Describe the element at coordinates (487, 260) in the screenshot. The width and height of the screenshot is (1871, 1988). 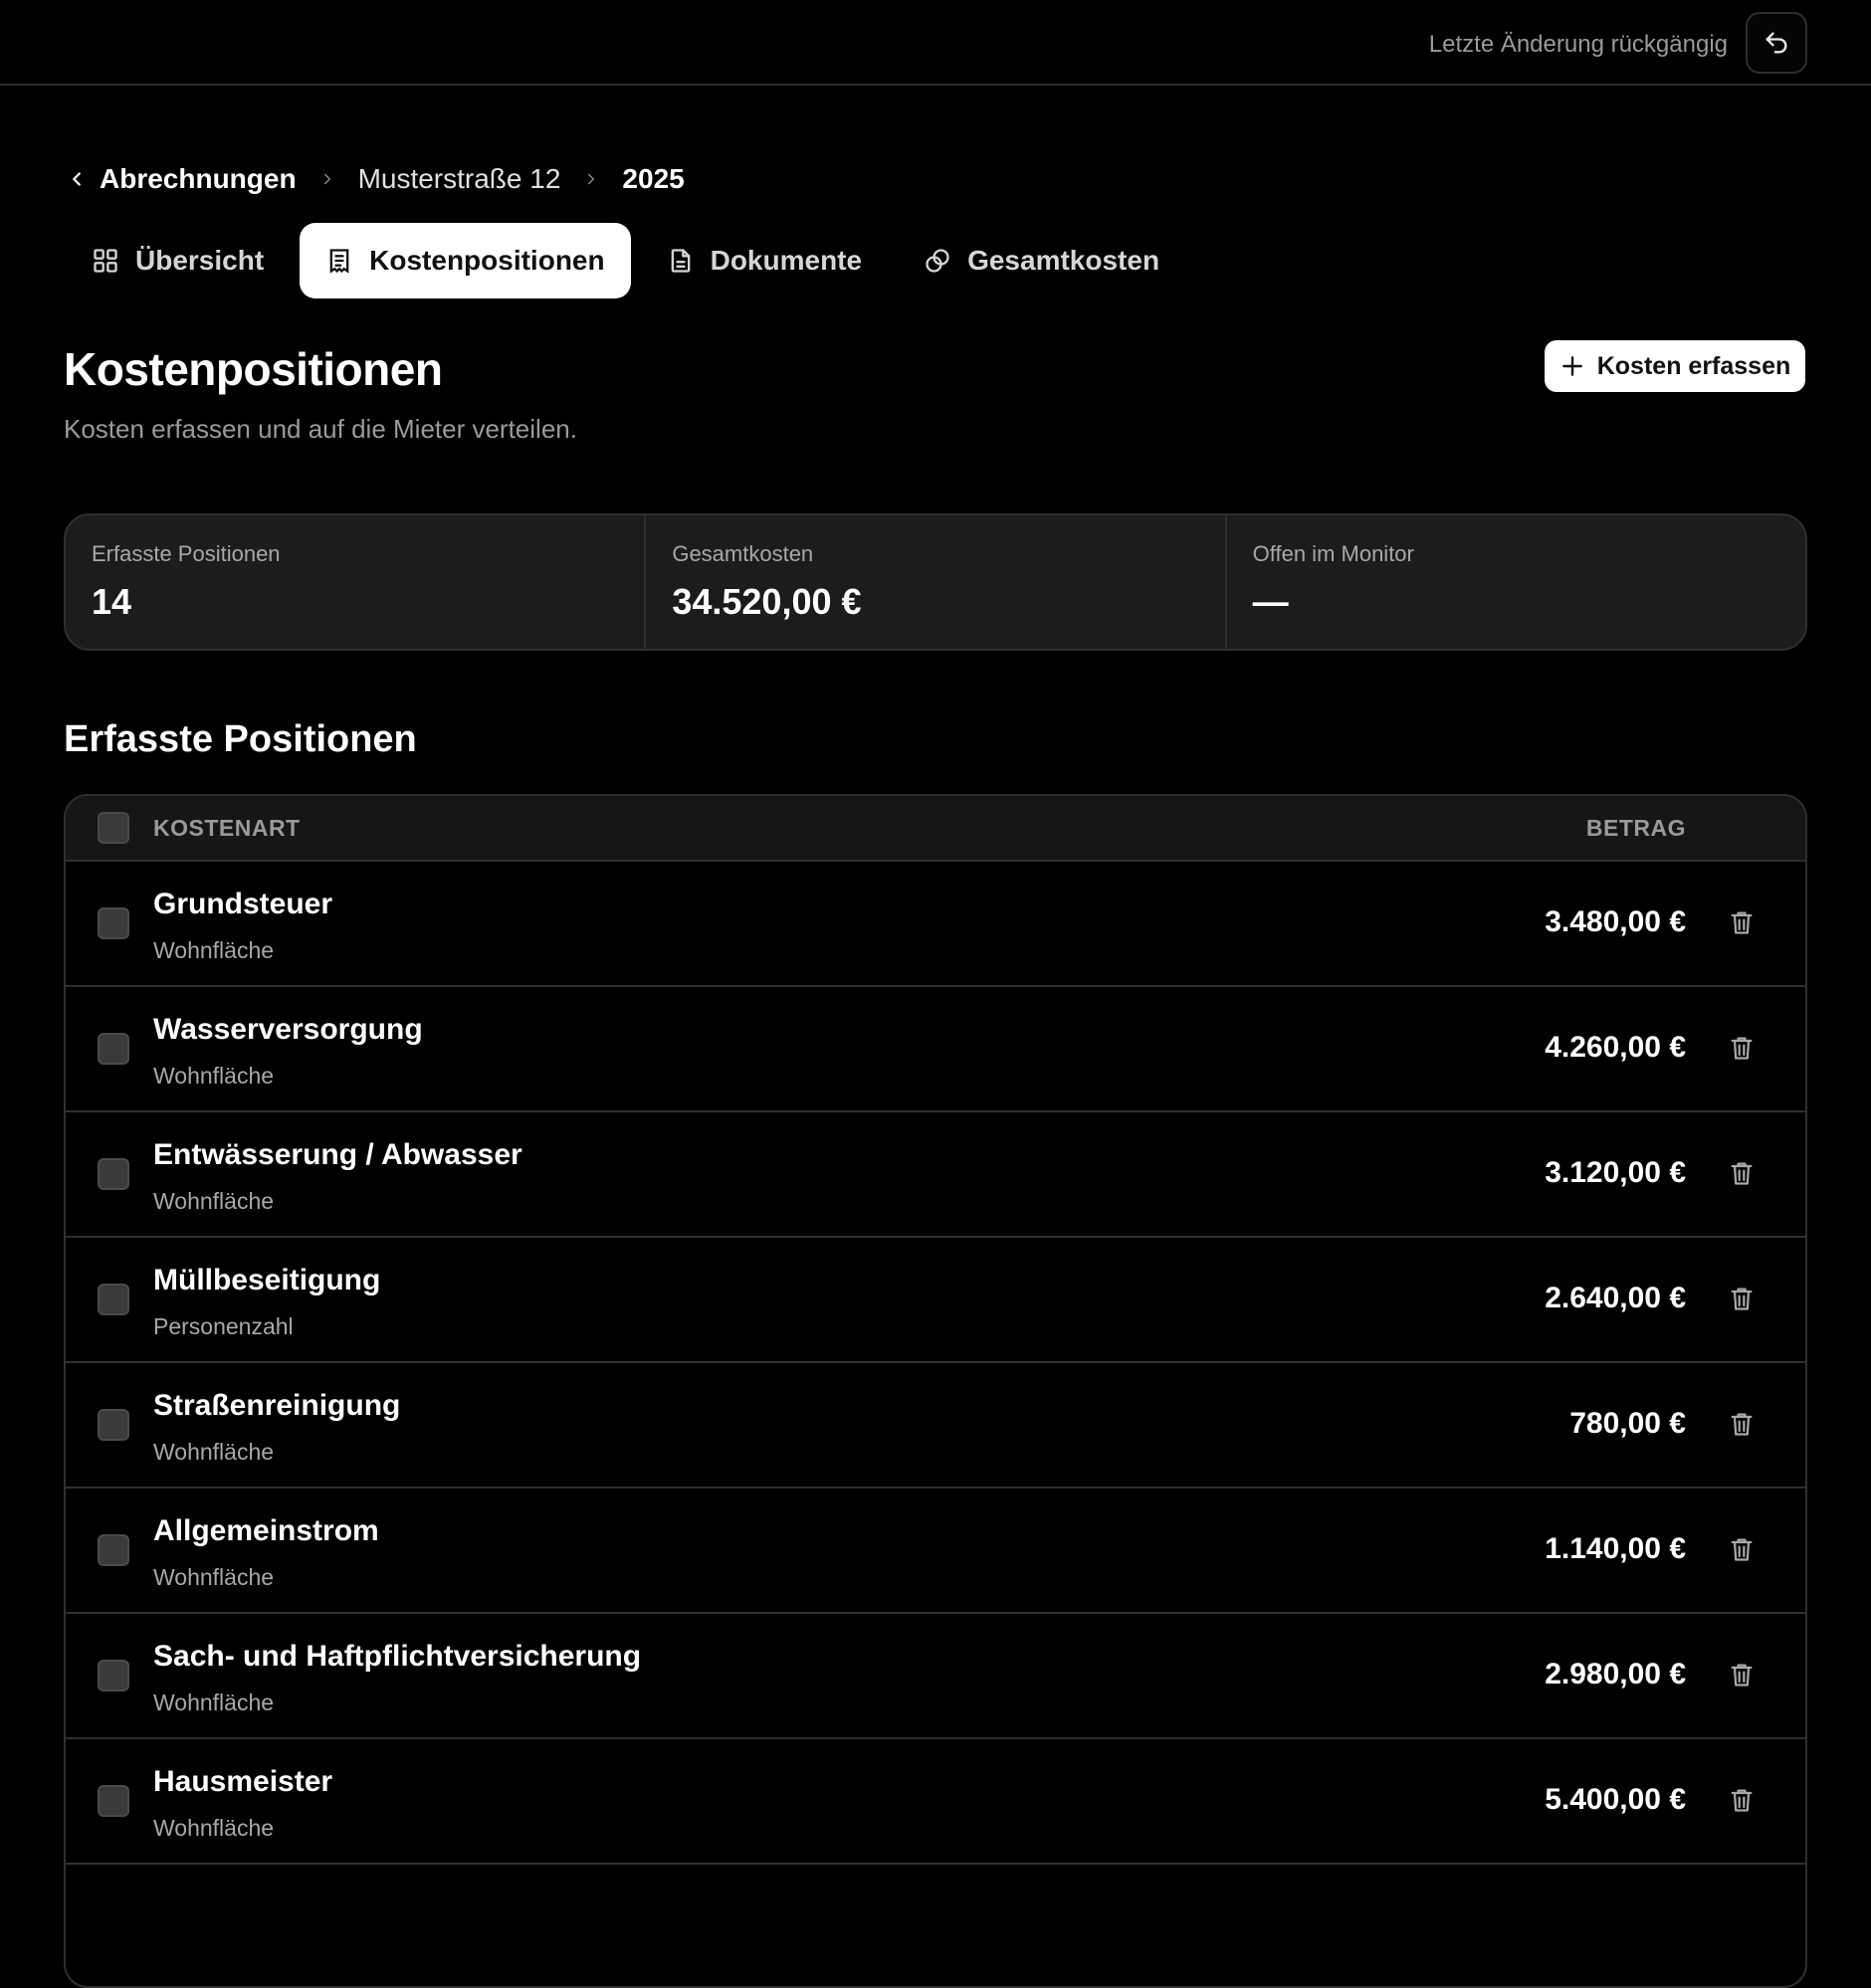
I see `tab-label: Kostenpositionen` at that location.